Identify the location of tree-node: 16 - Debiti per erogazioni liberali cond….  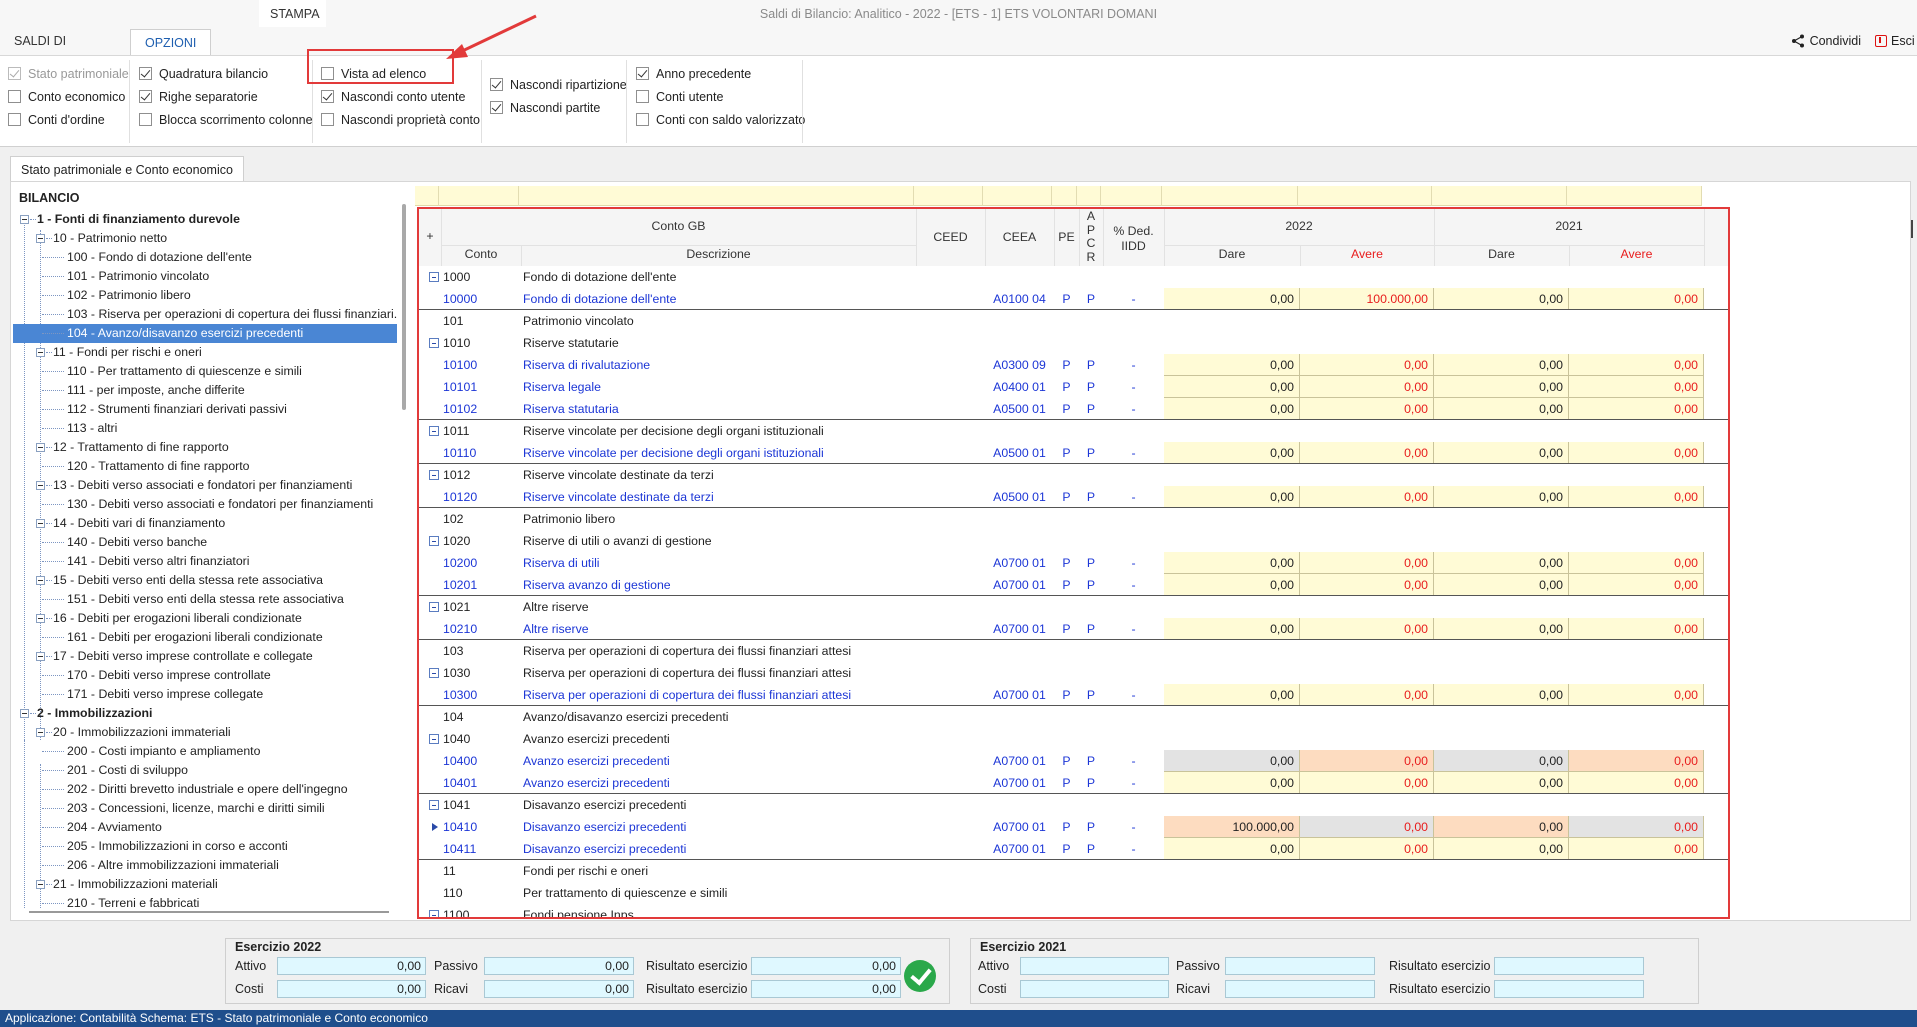
(205, 618).